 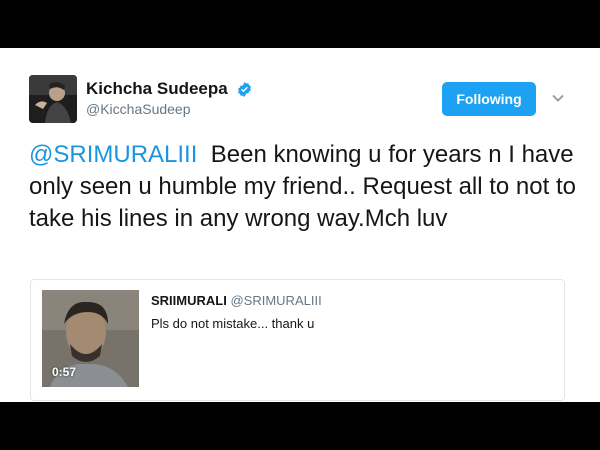 What do you see at coordinates (90, 338) in the screenshot?
I see `video-thumbnail: 0:57` at bounding box center [90, 338].